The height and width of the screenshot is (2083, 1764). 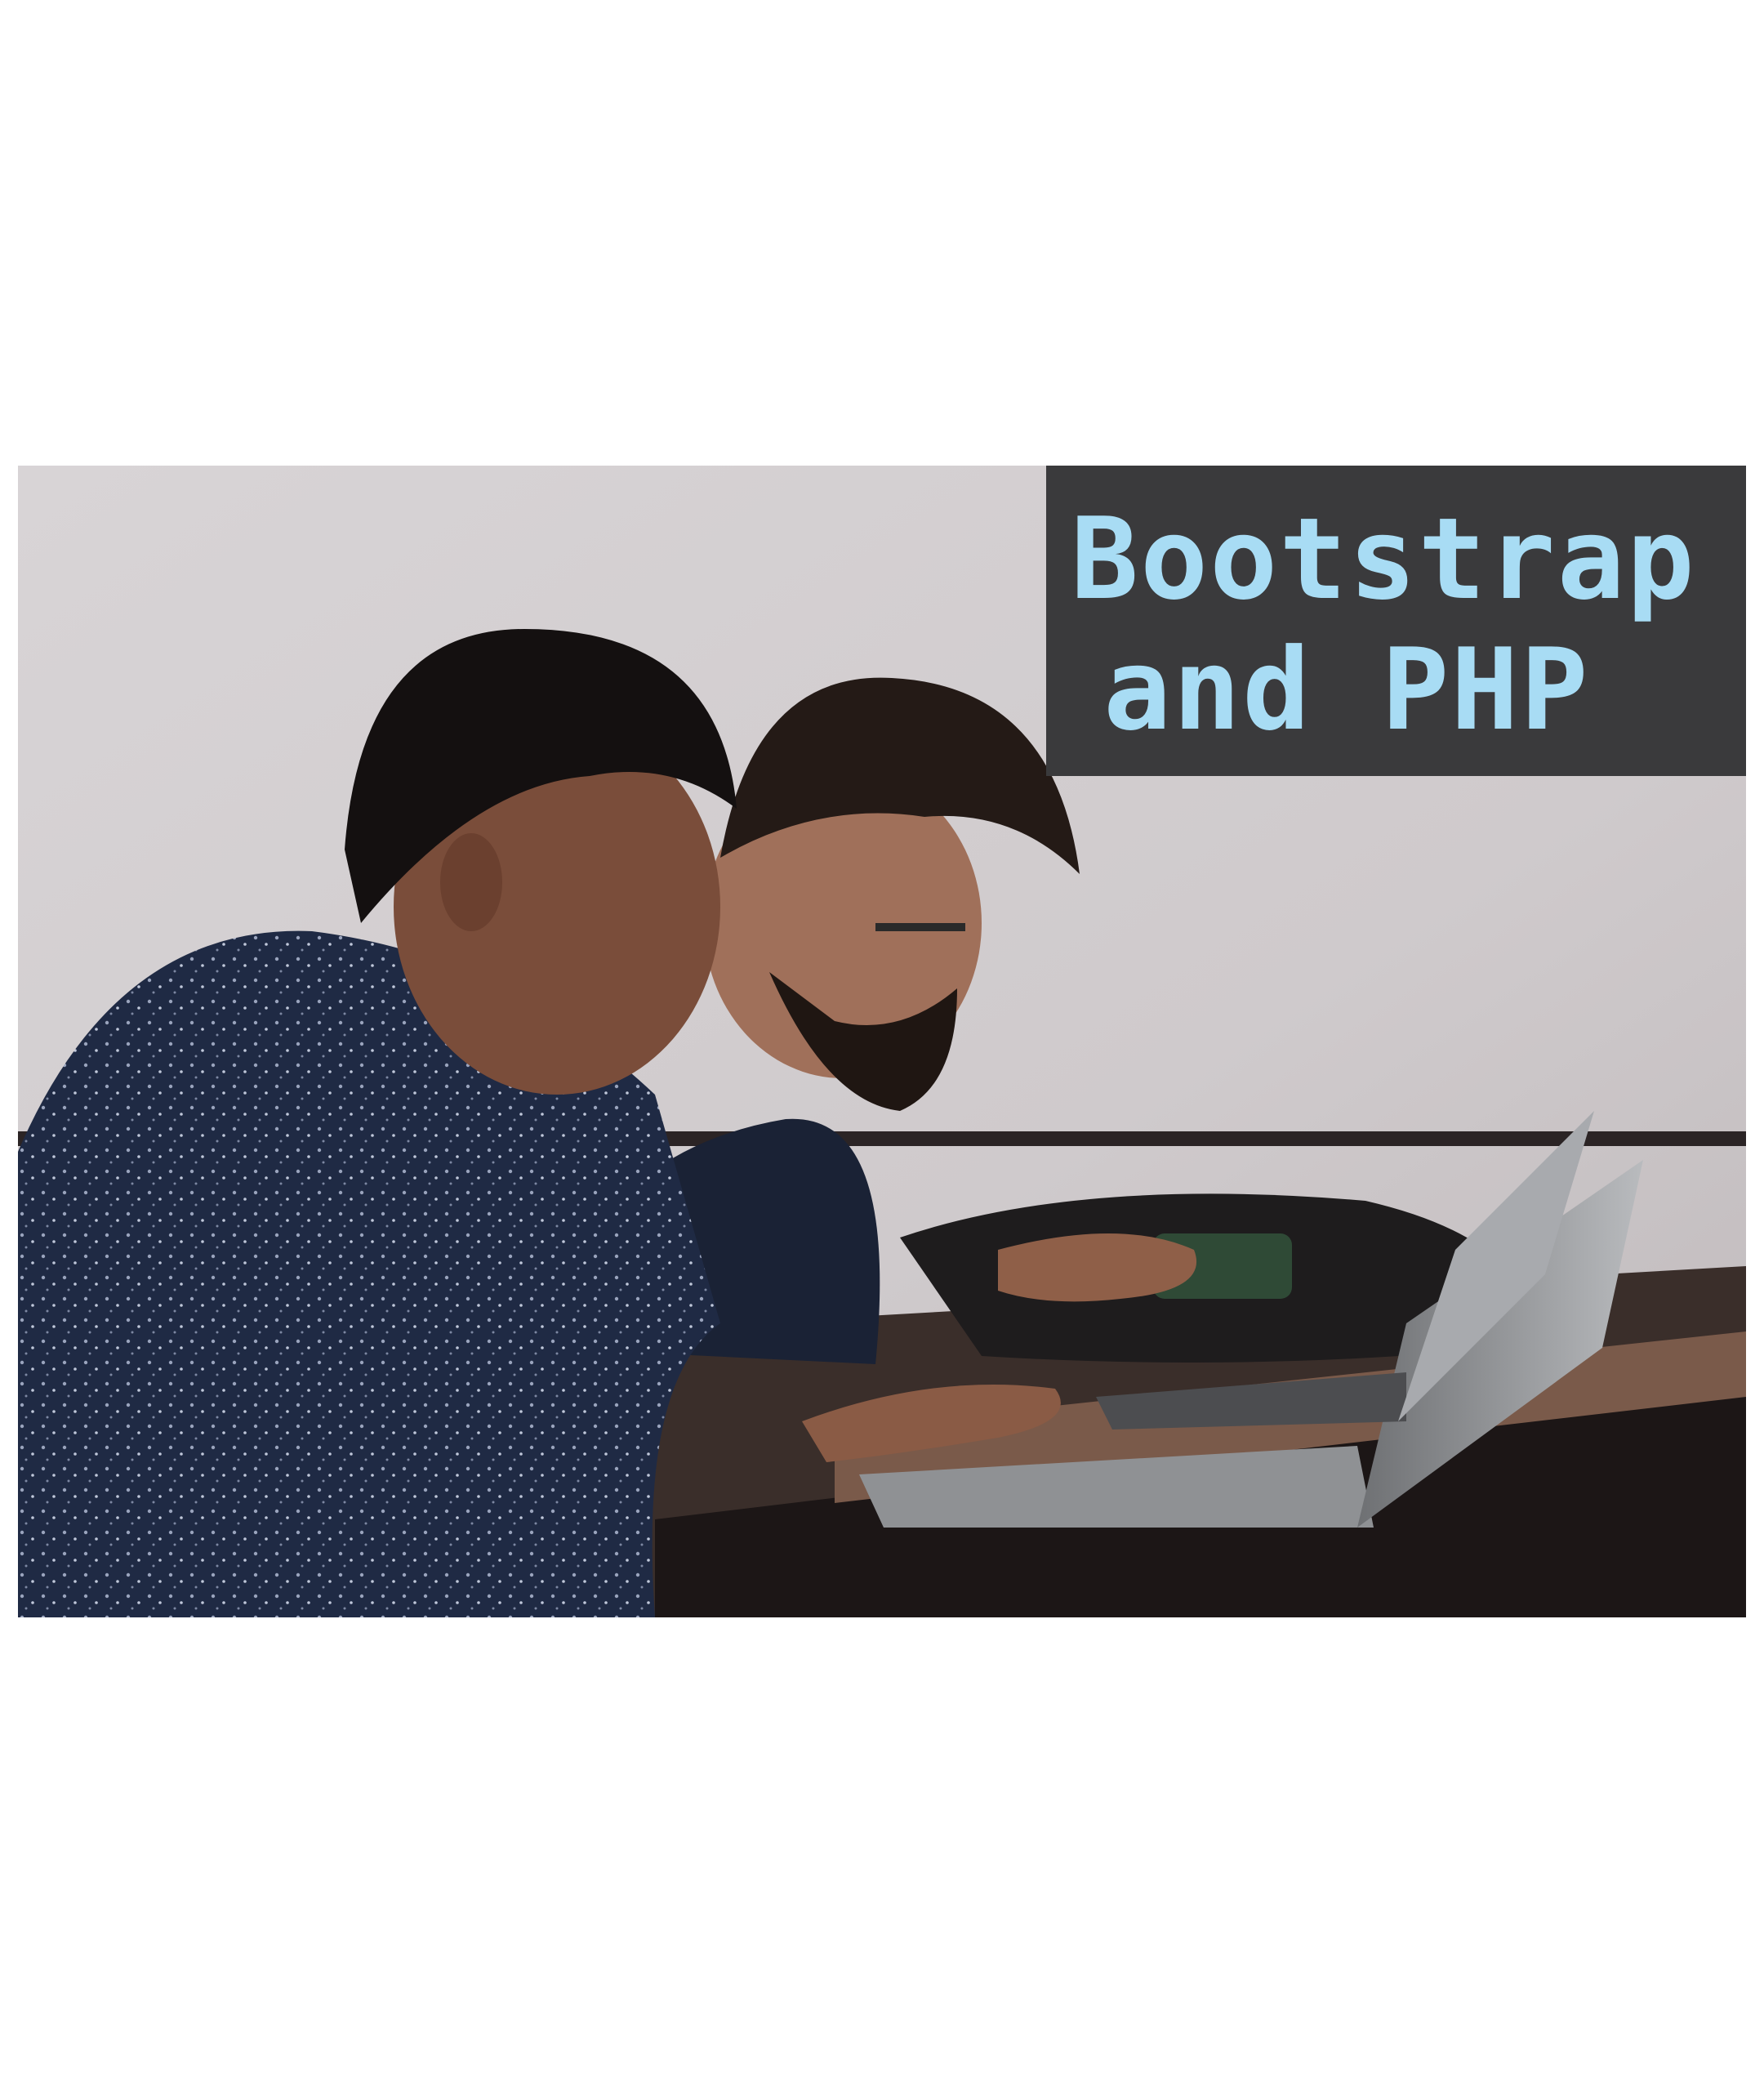 What do you see at coordinates (920, 927) in the screenshot?
I see `glasses` at bounding box center [920, 927].